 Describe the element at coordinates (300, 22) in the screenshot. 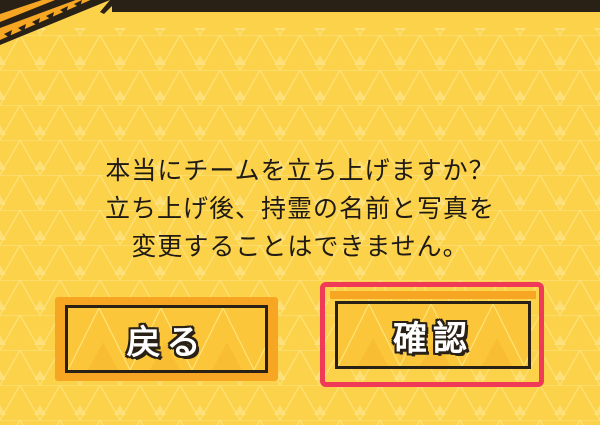

I see `top-frame-decoration` at that location.